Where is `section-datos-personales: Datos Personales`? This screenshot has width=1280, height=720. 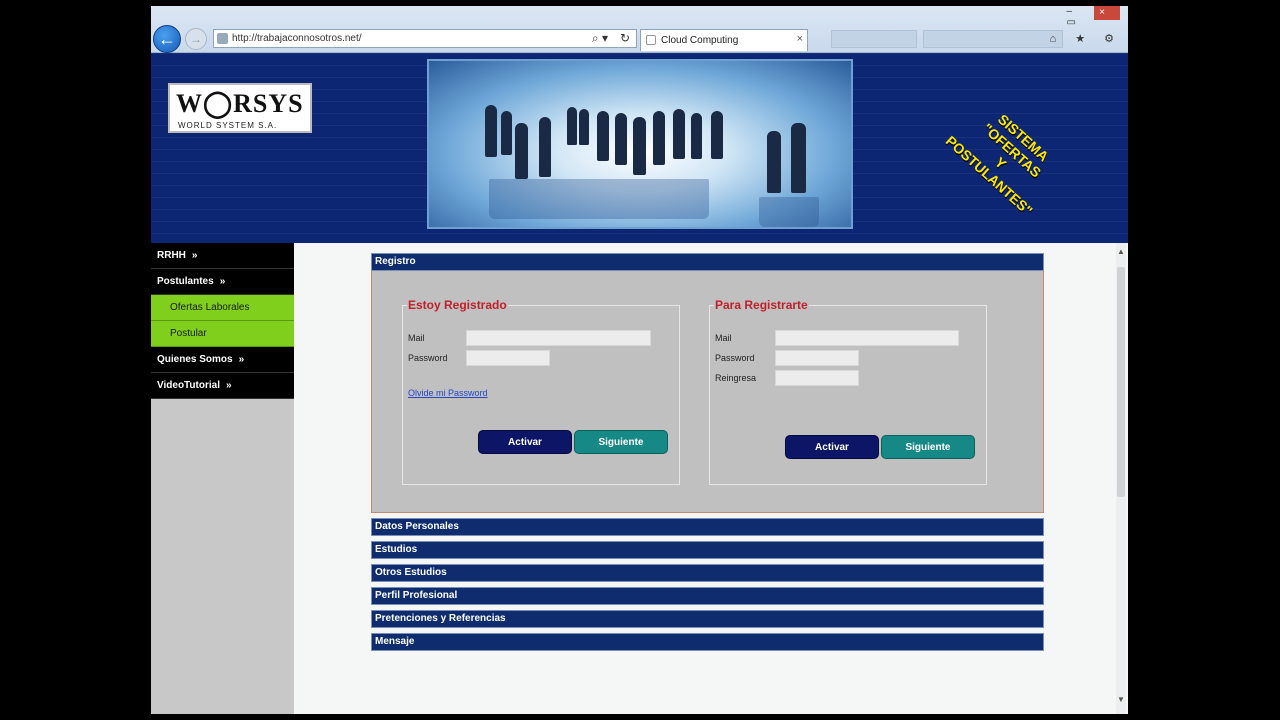 section-datos-personales: Datos Personales is located at coordinates (707, 527).